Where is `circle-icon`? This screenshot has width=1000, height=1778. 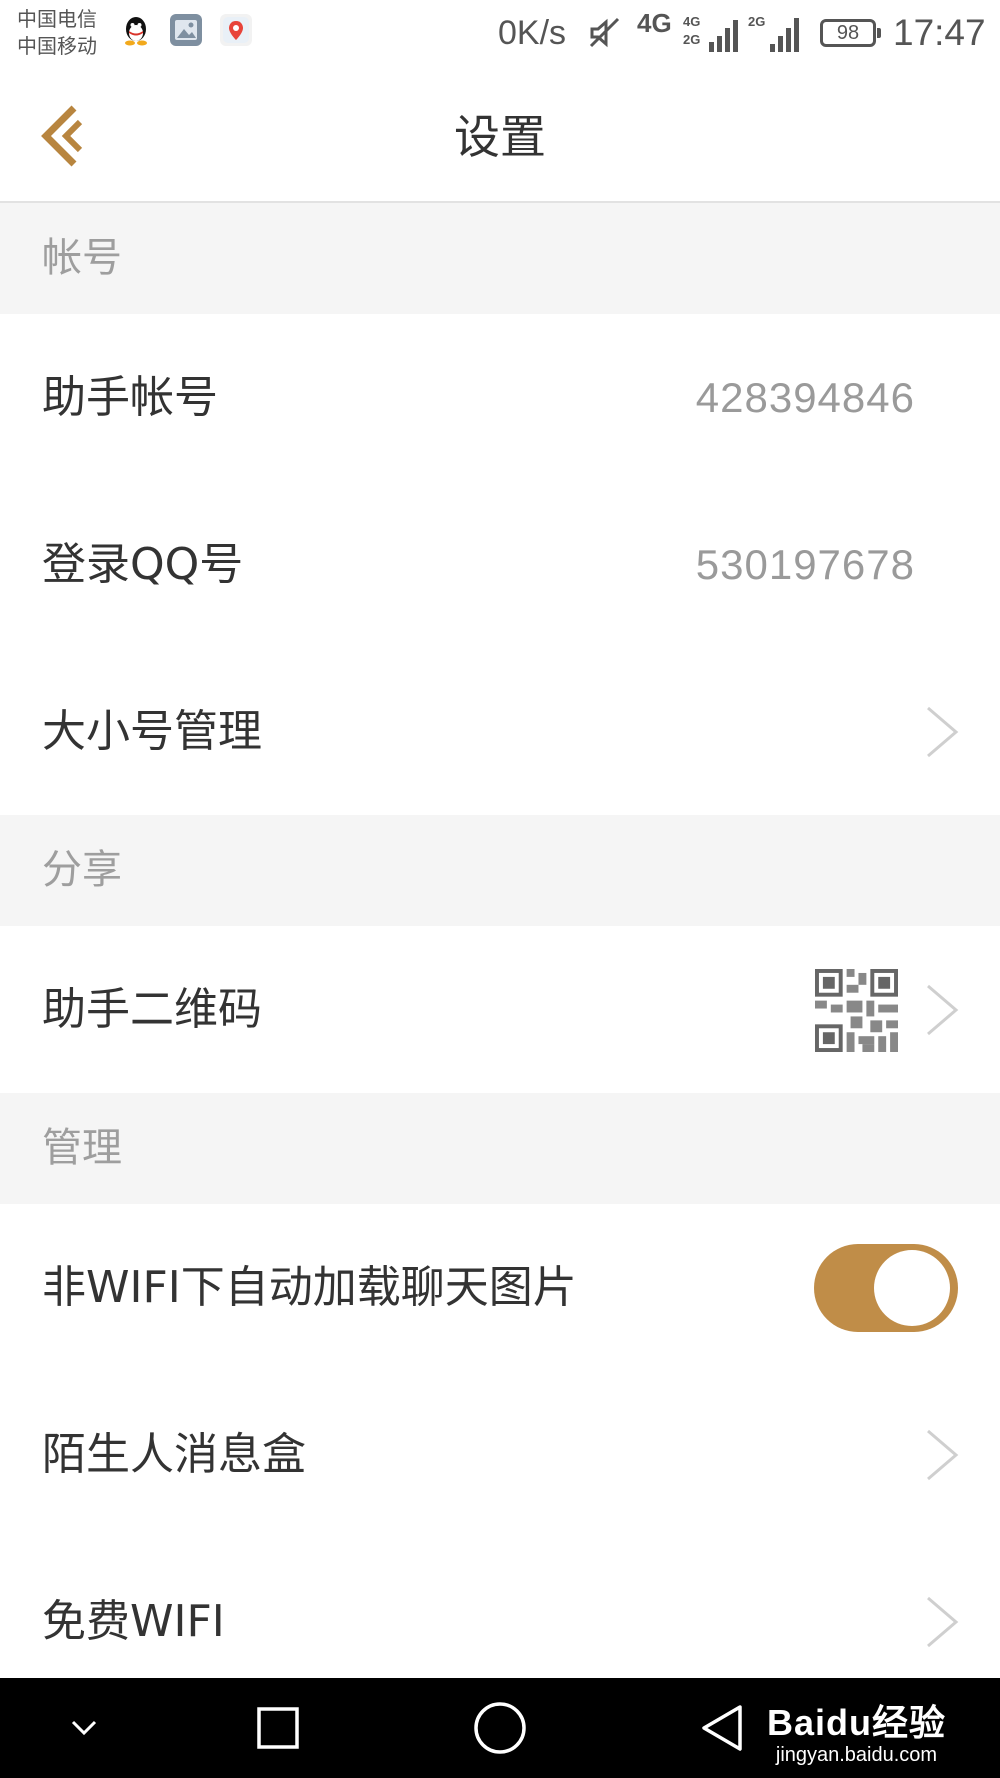
circle-icon is located at coordinates (500, 1728).